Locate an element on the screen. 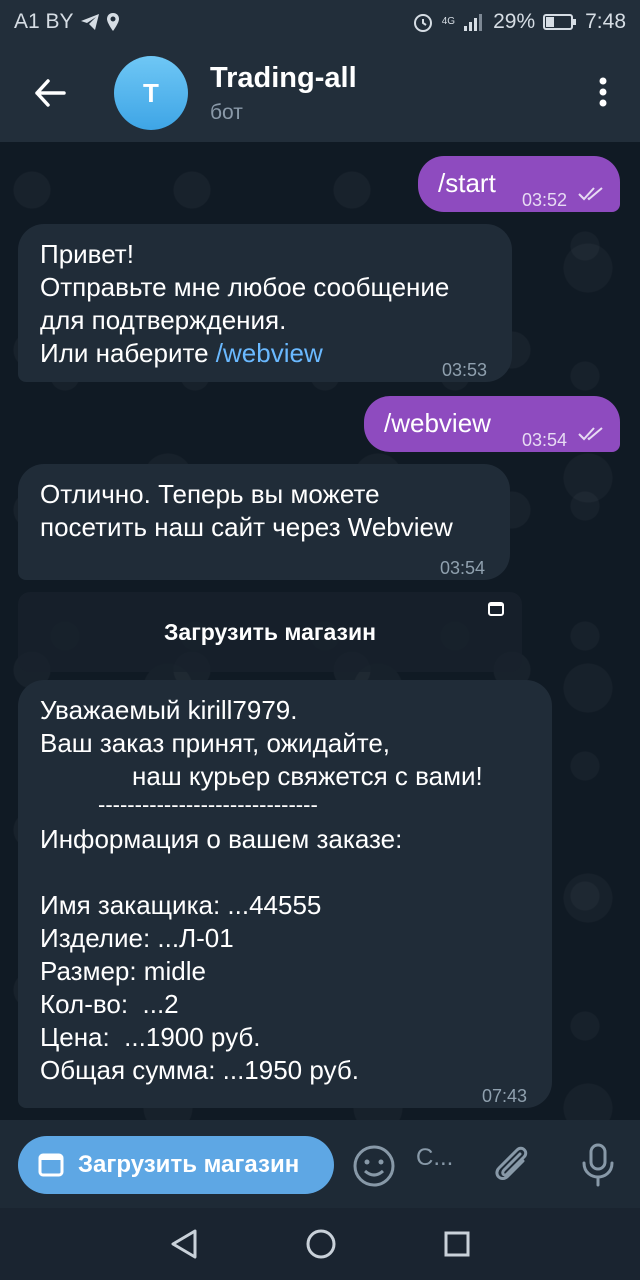 The height and width of the screenshot is (1280, 640). message-line: Ваш заказ принят, ожидайте, is located at coordinates (215, 743).